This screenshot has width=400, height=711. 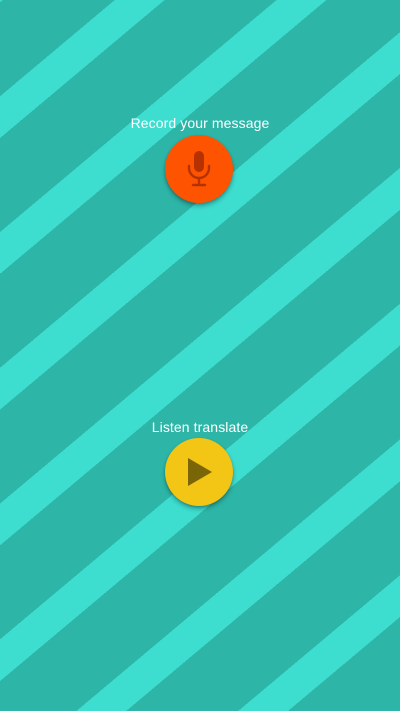 I want to click on listen-section: Listen translate, so click(x=200, y=462).